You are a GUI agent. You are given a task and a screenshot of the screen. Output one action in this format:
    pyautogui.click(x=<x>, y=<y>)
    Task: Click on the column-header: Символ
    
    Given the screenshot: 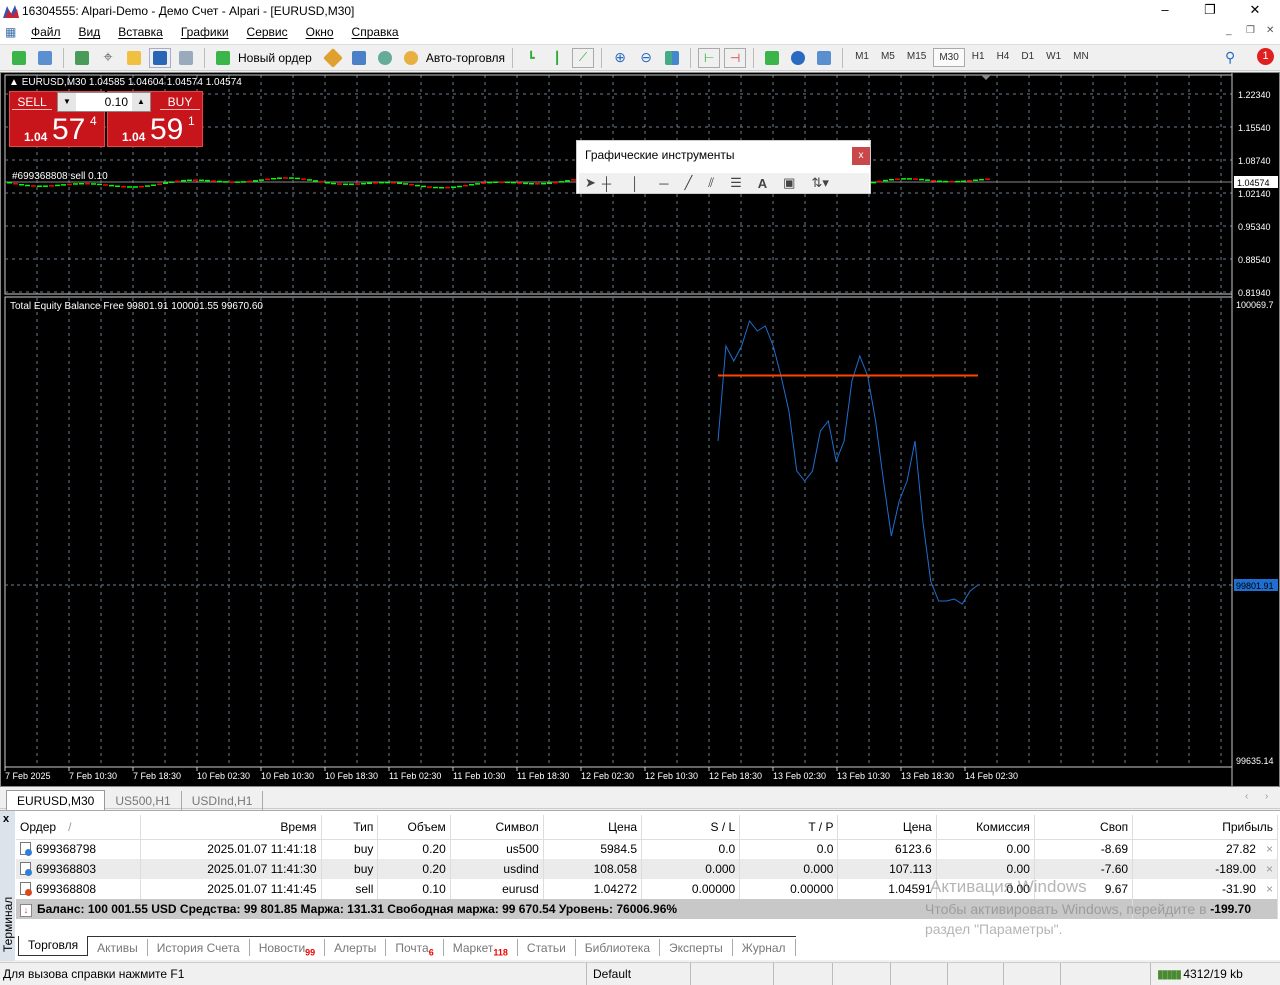 What is the action you would take?
    pyautogui.click(x=497, y=827)
    